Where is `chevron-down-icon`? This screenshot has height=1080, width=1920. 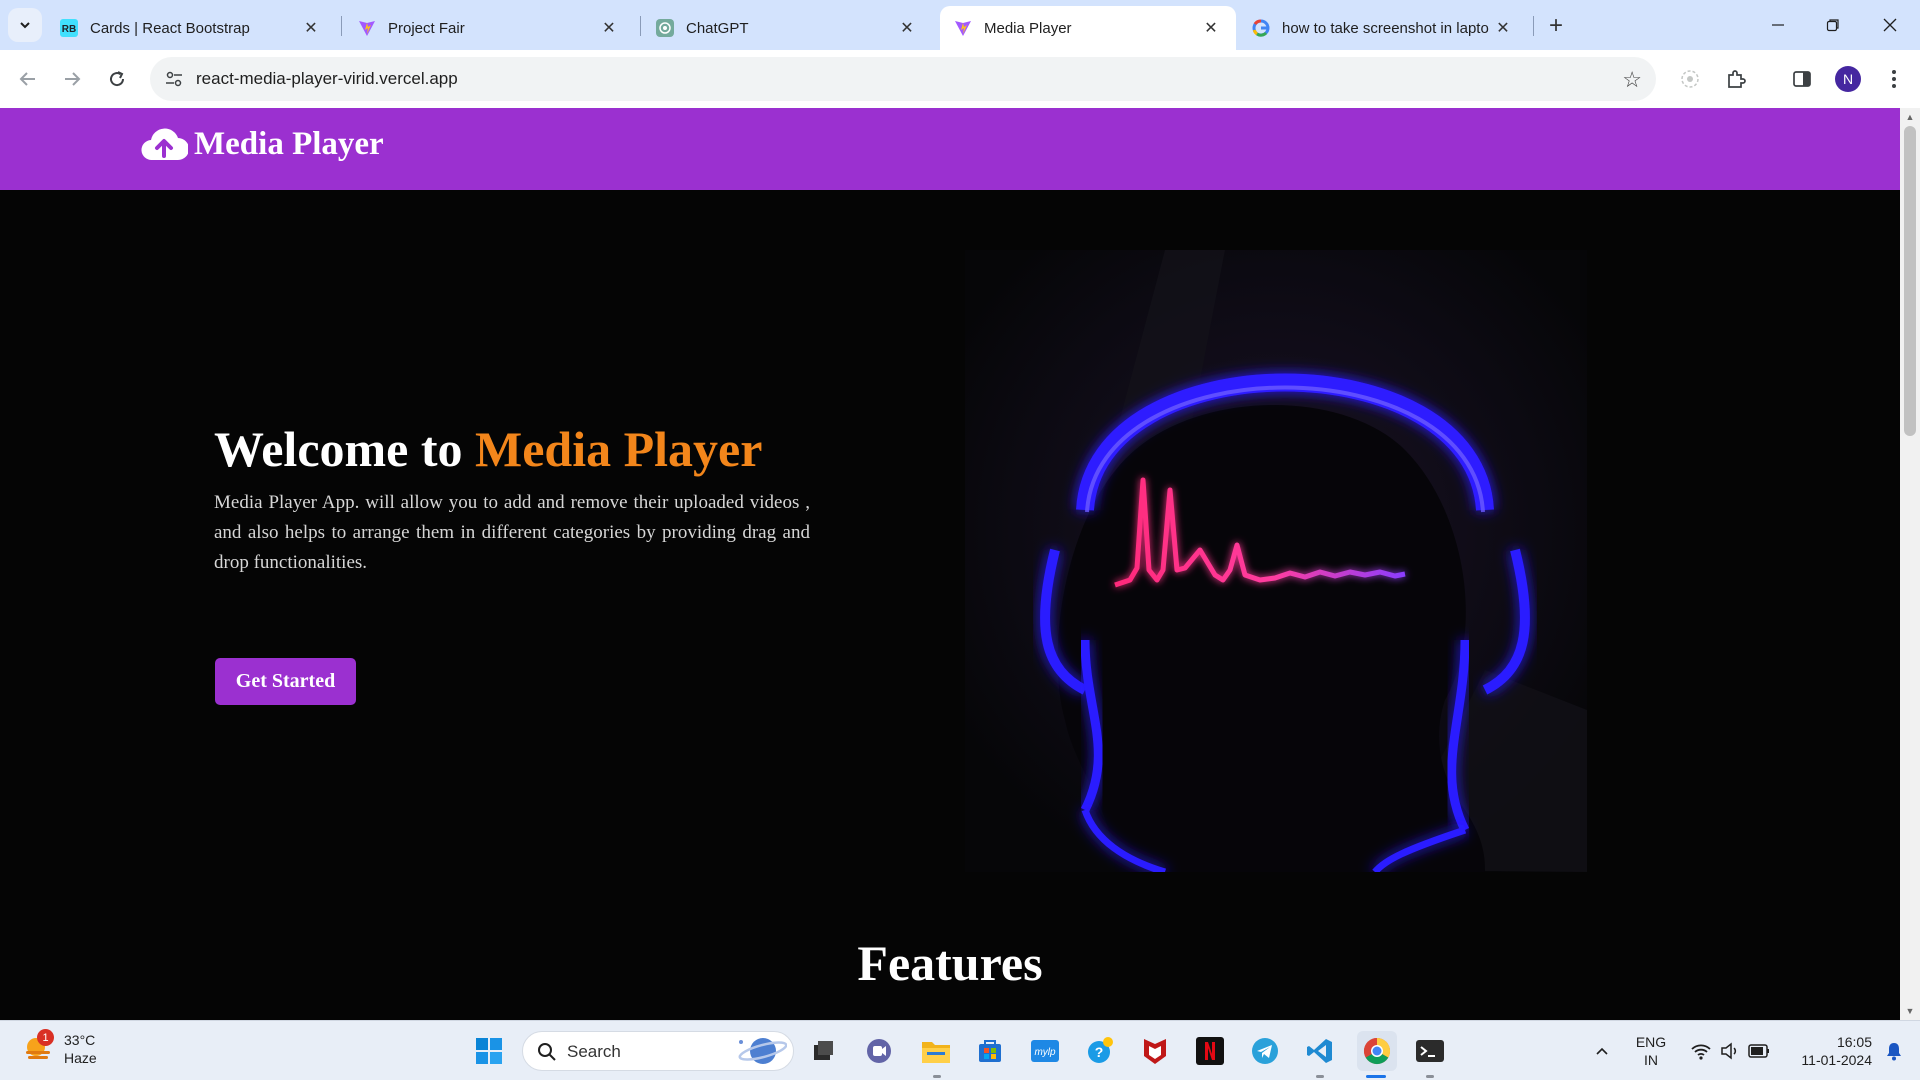
chevron-down-icon is located at coordinates (25, 25).